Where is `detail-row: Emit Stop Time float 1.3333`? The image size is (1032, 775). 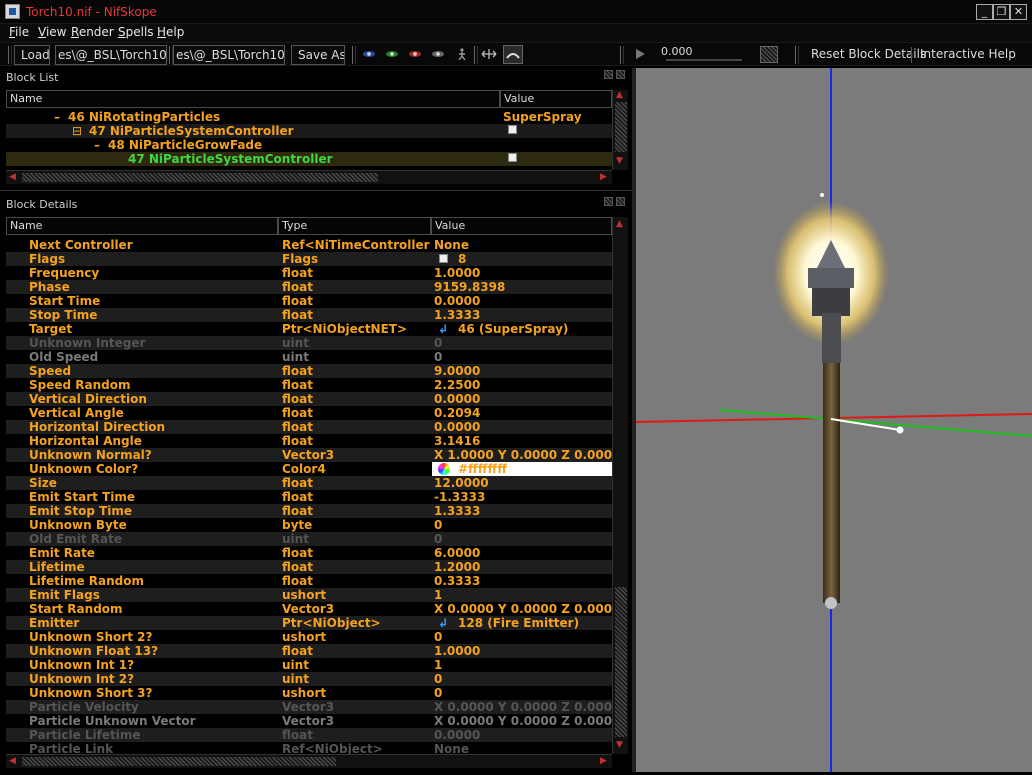 detail-row: Emit Stop Time float 1.3333 is located at coordinates (309, 511).